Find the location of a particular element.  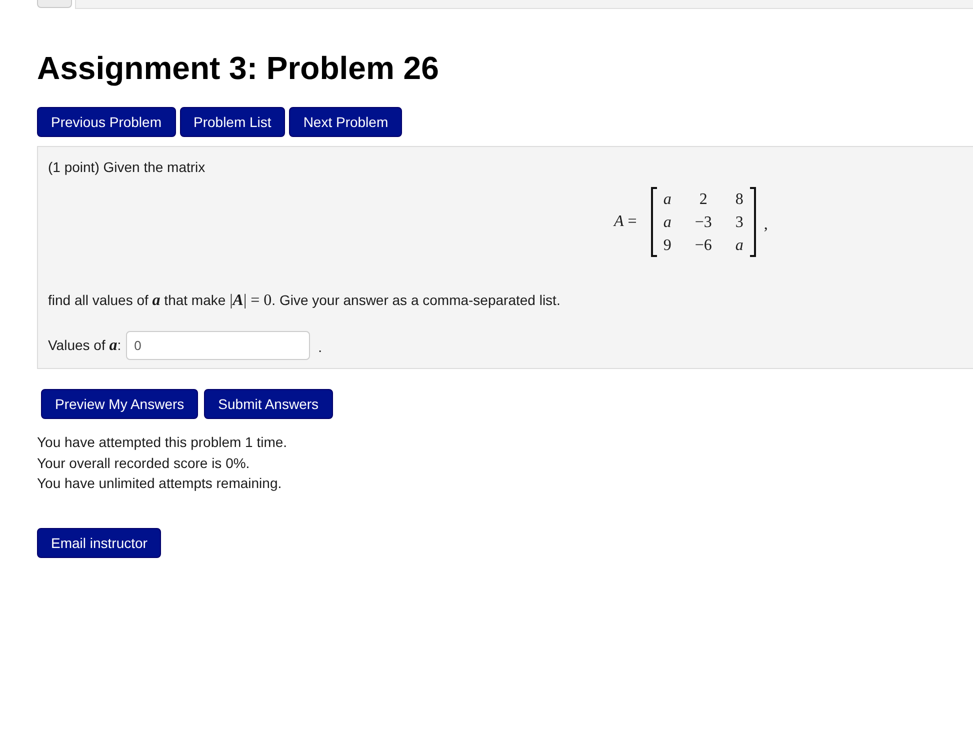

matrix-cell-text: 3 is located at coordinates (739, 222).